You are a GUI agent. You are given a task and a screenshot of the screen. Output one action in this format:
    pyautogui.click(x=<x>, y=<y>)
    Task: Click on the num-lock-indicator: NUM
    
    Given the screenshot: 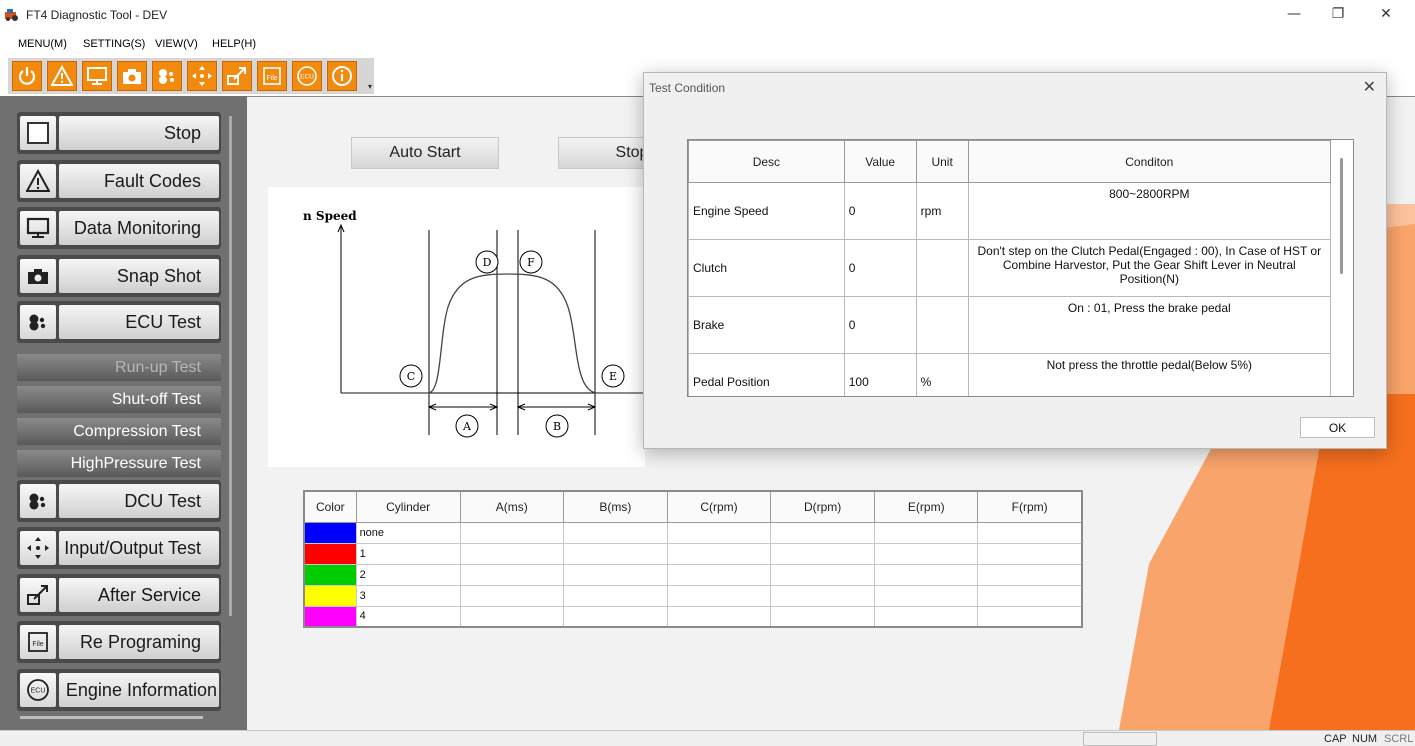 What is the action you would take?
    pyautogui.click(x=1365, y=739)
    